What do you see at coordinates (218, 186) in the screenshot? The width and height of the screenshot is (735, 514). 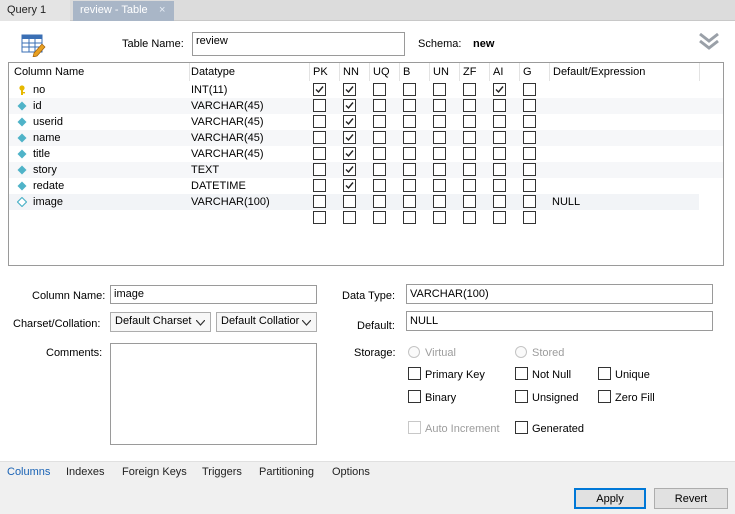 I see `datatype-cell: DATETIME` at bounding box center [218, 186].